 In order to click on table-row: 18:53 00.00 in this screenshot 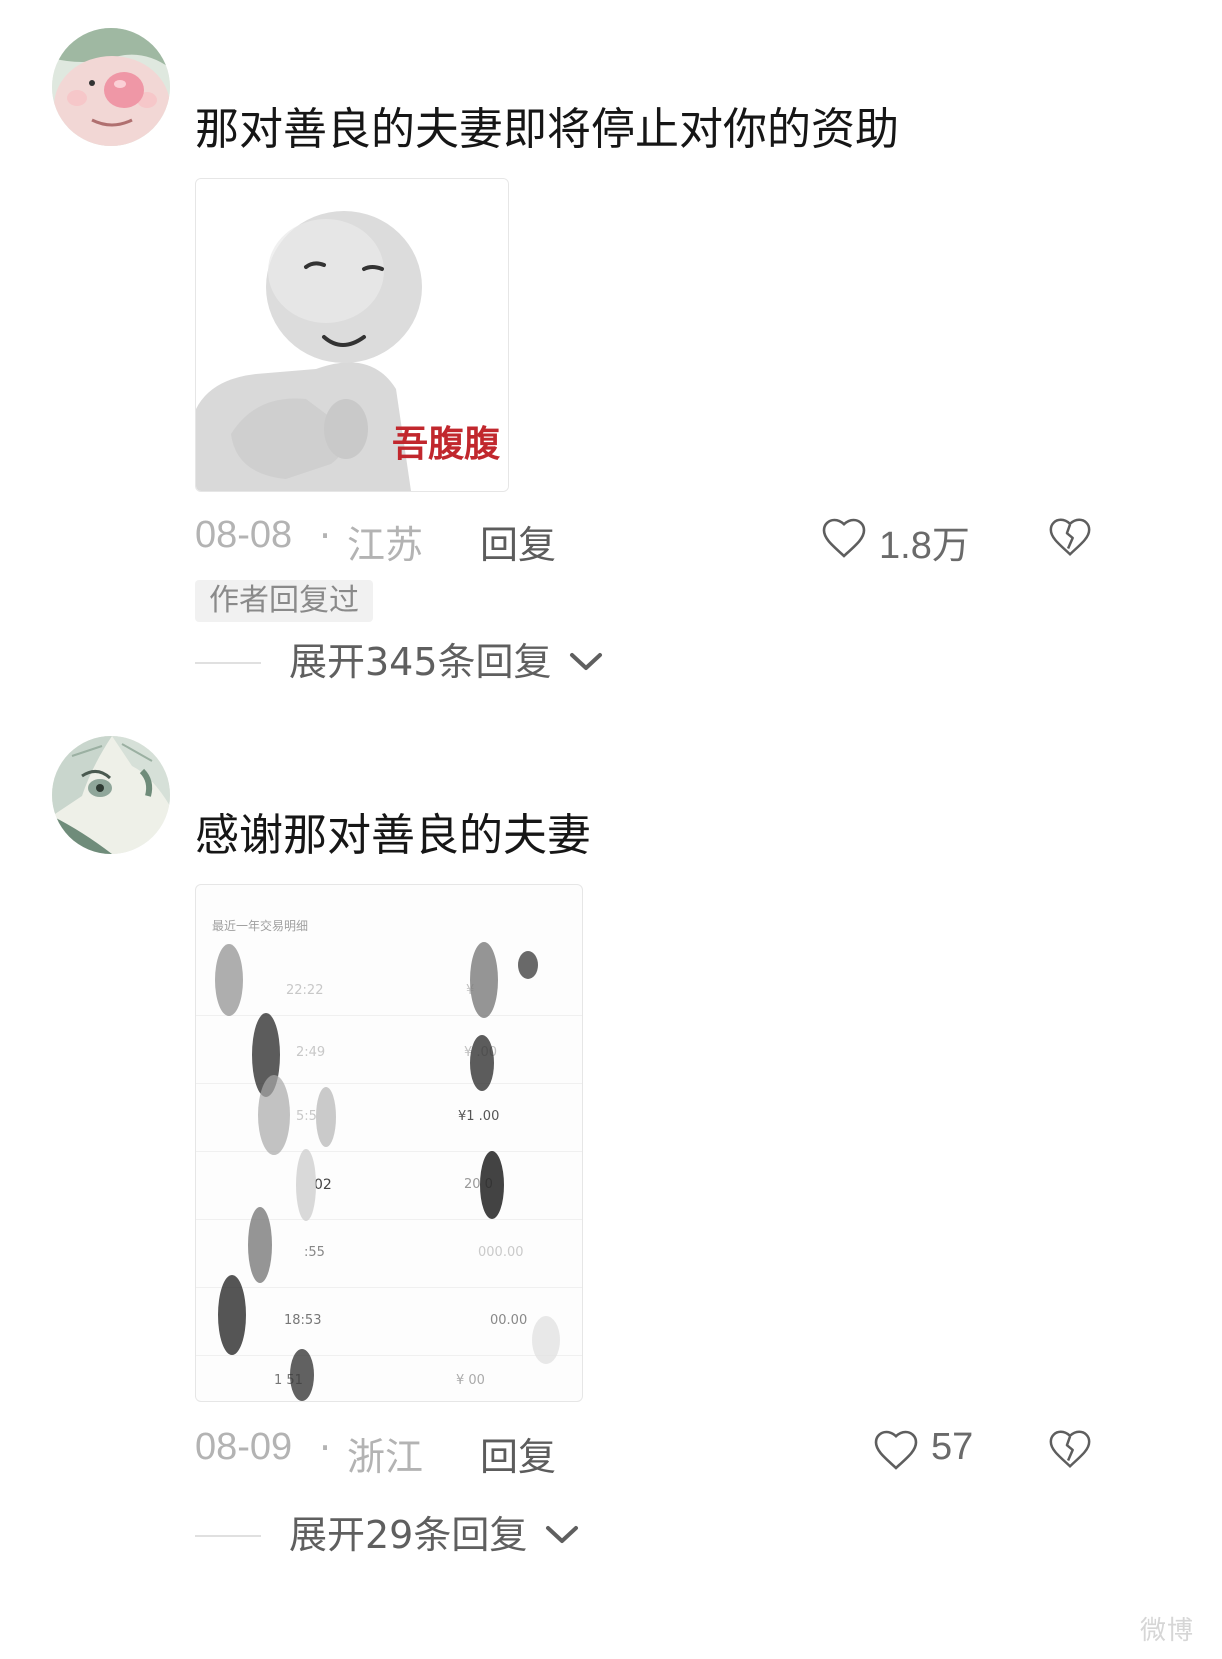, I will do `click(389, 1321)`.